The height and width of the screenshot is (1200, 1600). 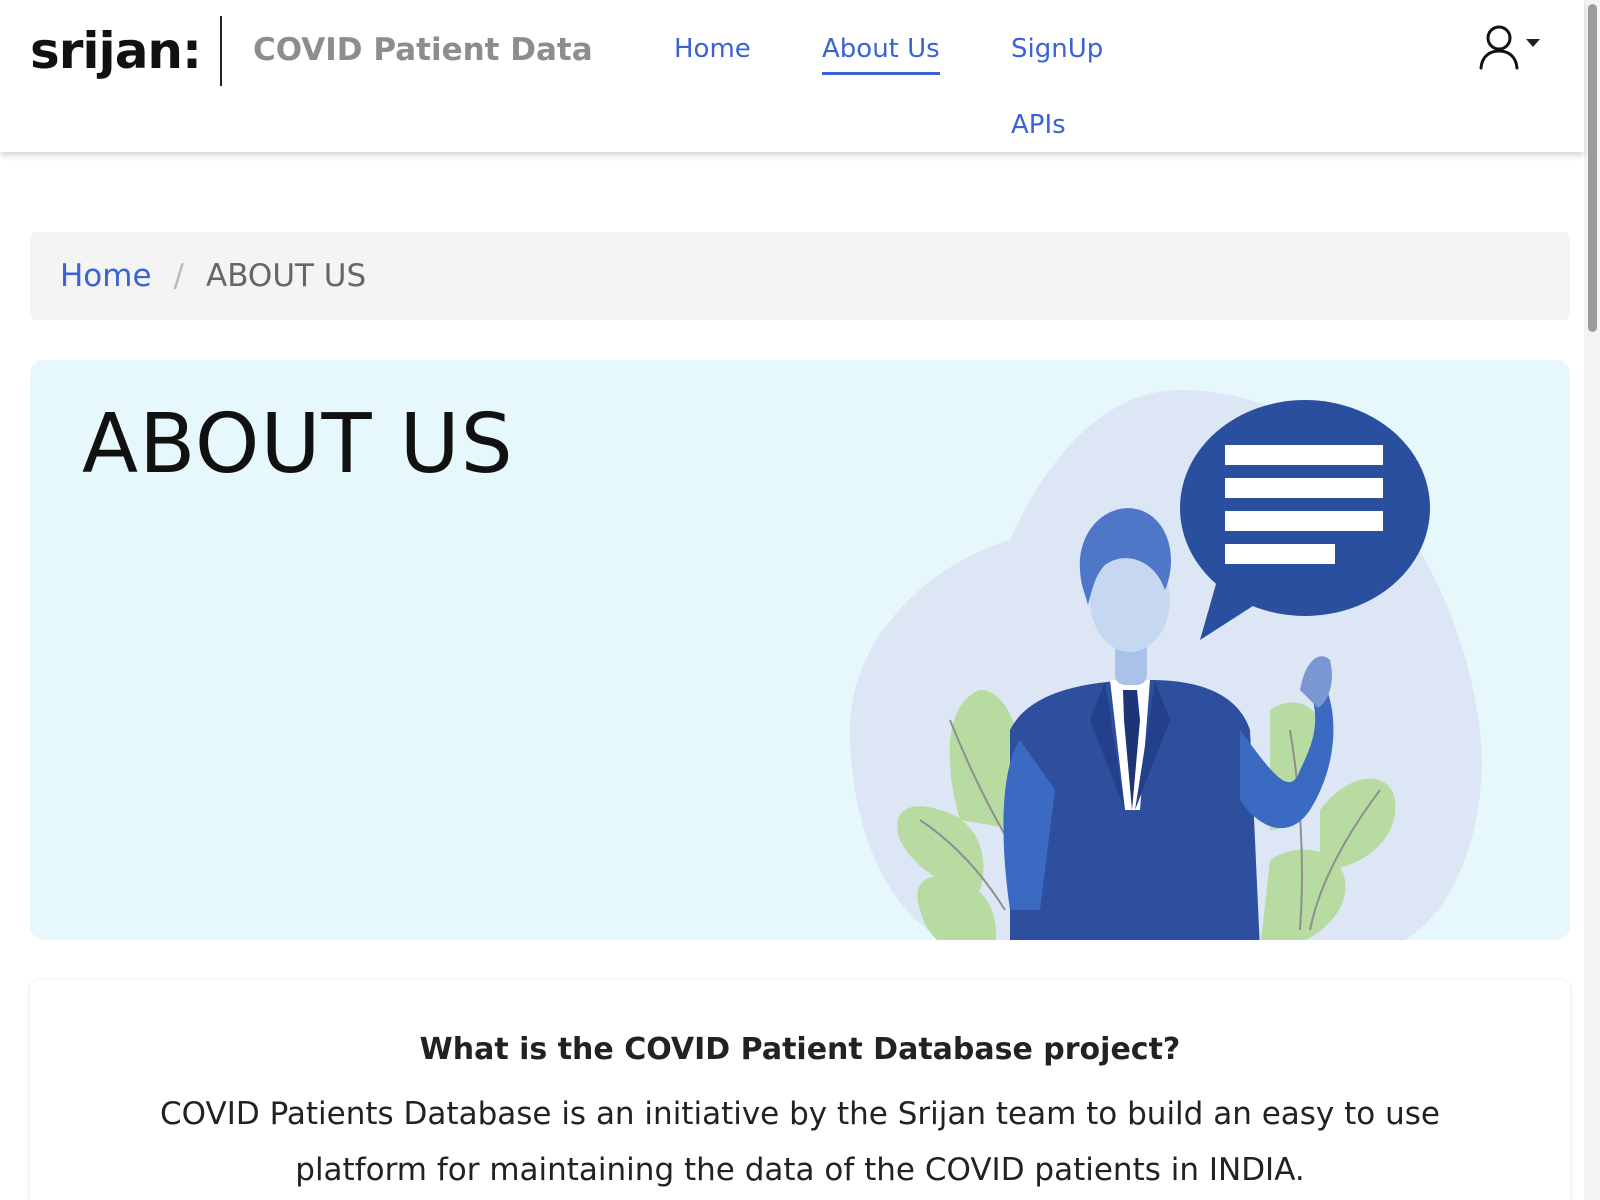 I want to click on chevron-down-icon, so click(x=1533, y=43).